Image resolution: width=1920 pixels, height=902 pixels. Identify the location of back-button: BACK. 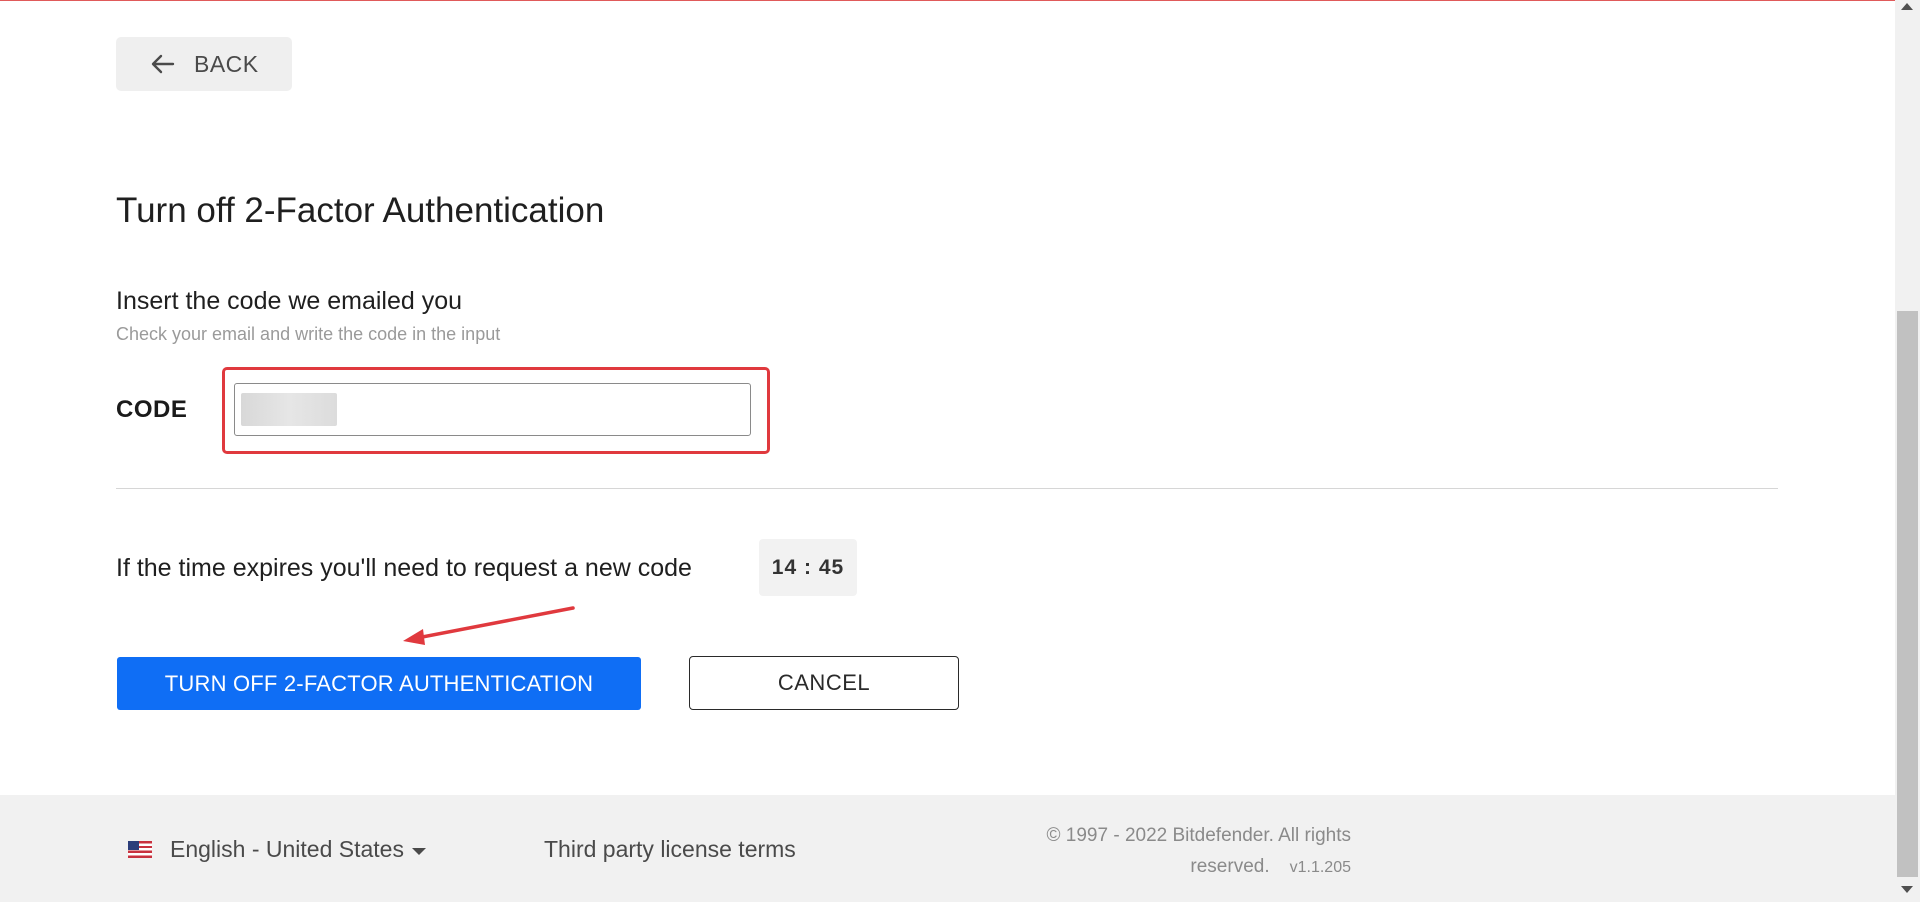
(204, 64).